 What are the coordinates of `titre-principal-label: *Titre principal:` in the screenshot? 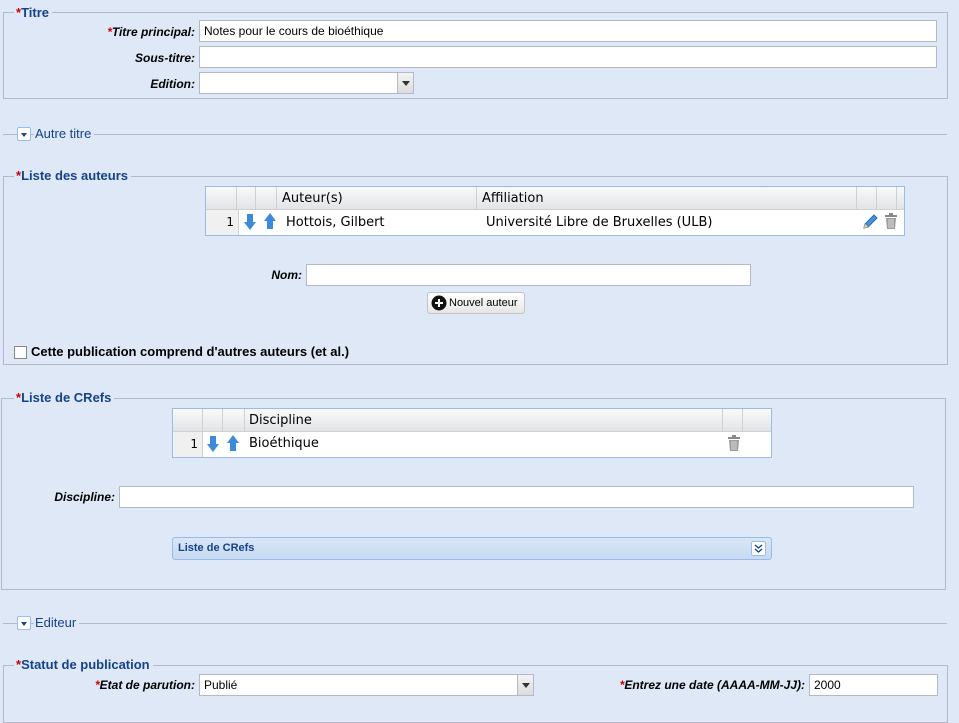 It's located at (151, 32).